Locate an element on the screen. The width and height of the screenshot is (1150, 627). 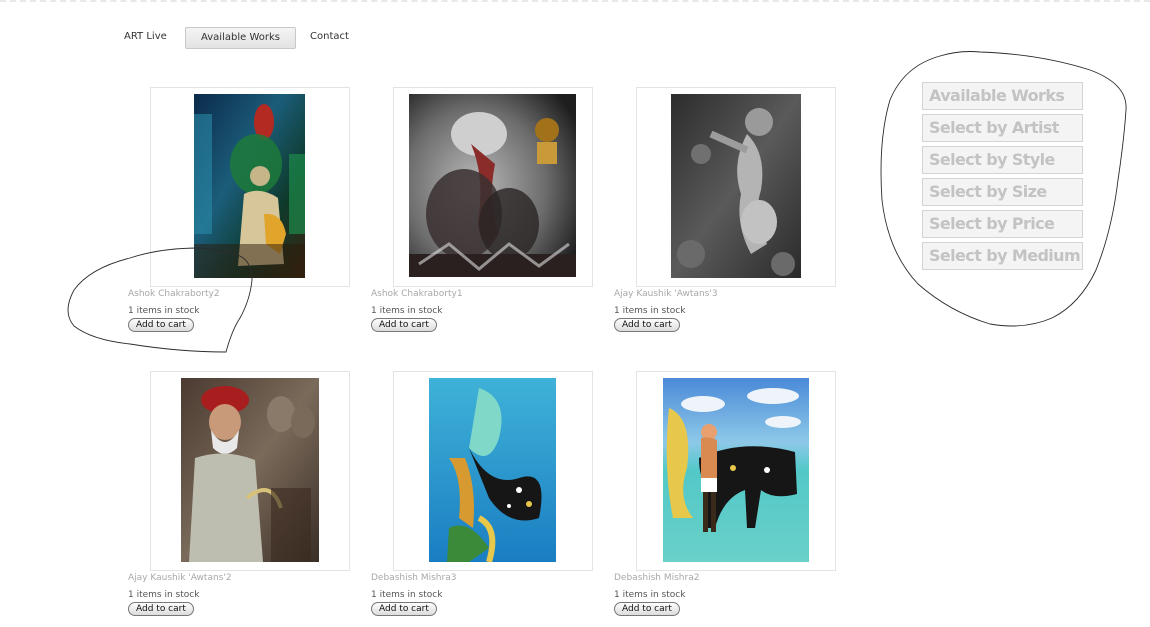
product-title: Ajay Kaushik 'Awtans'3 is located at coordinates (666, 294).